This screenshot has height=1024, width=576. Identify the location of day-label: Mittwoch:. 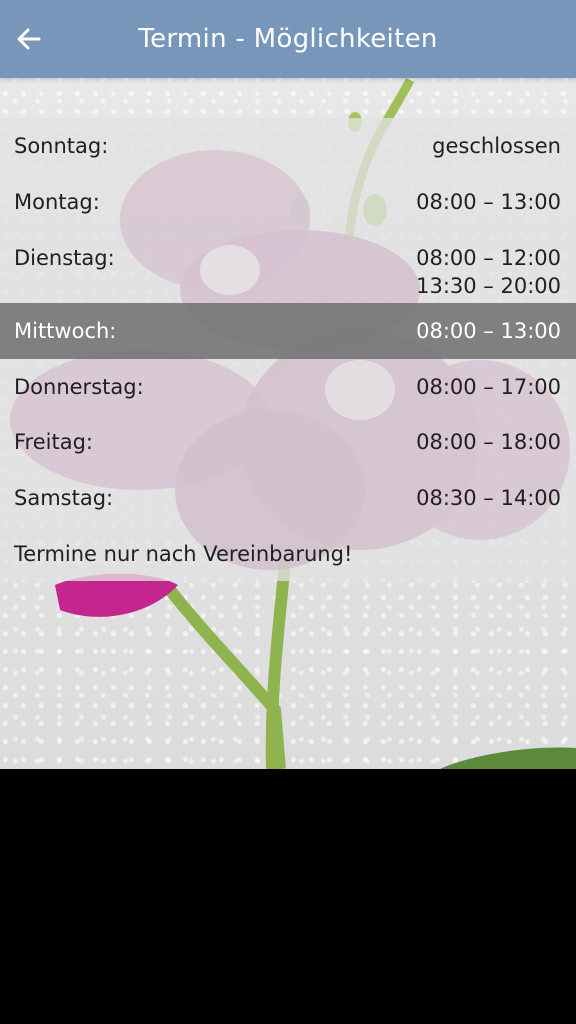
(65, 331).